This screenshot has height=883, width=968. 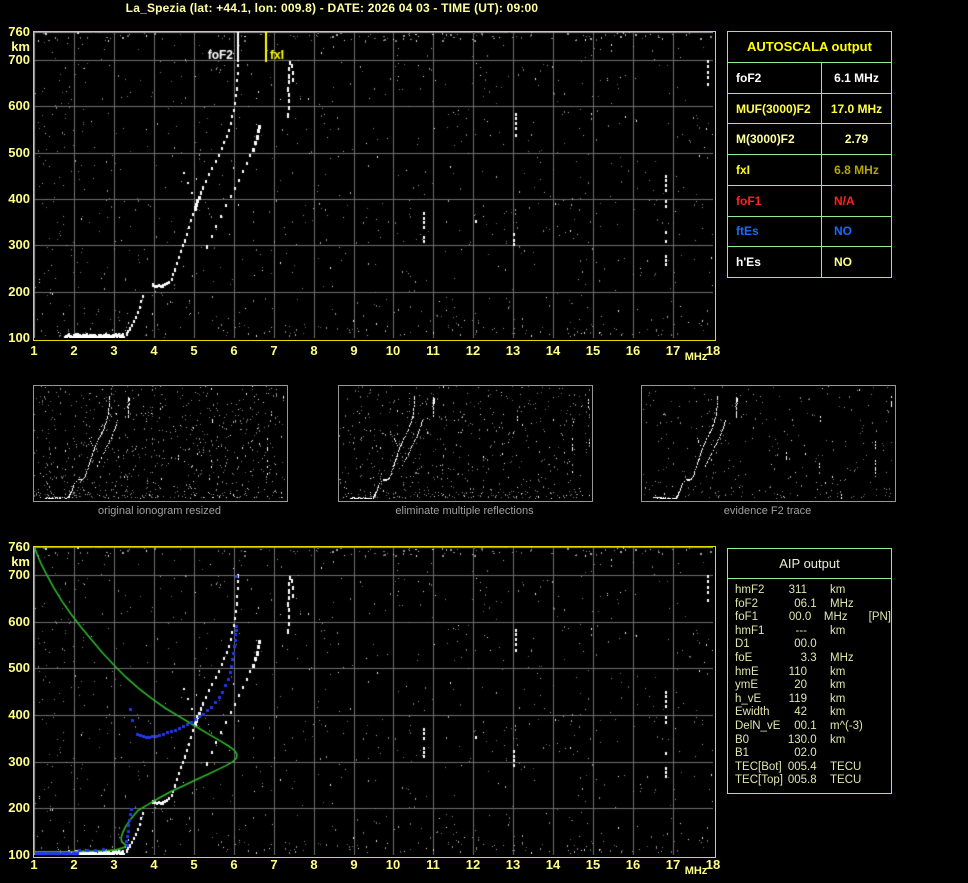 What do you see at coordinates (19, 59) in the screenshot?
I see `y-tick-label-chart0: 700` at bounding box center [19, 59].